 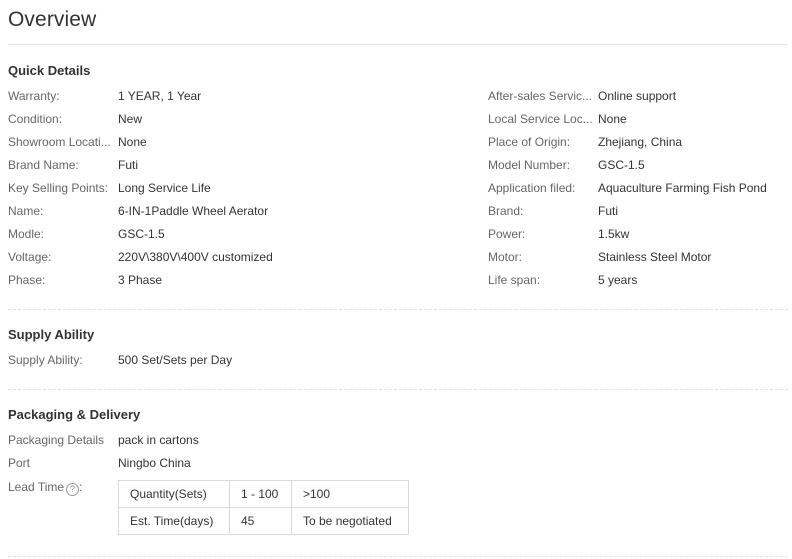 I want to click on table-cell: Quantity(Sets), so click(x=174, y=494).